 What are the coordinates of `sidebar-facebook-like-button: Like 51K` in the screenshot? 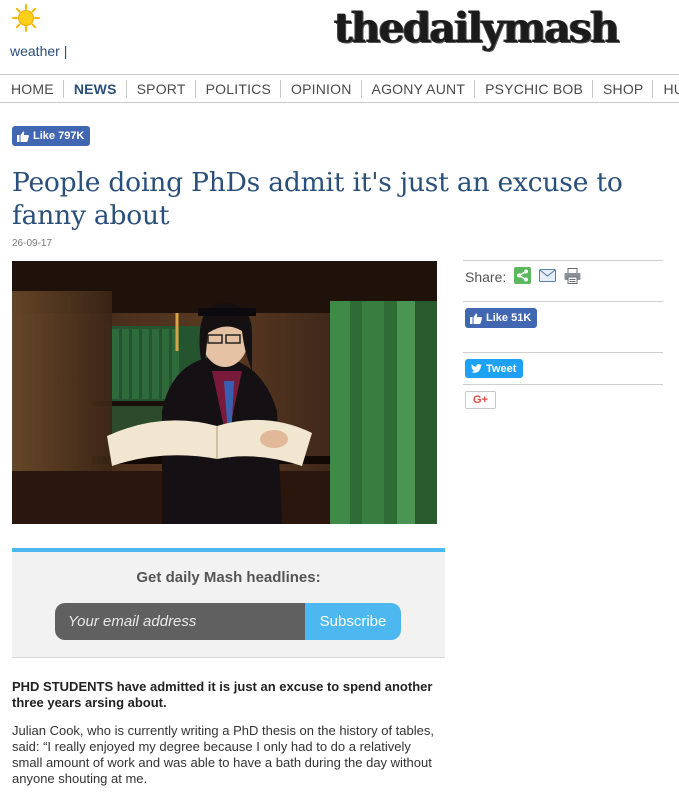 It's located at (501, 318).